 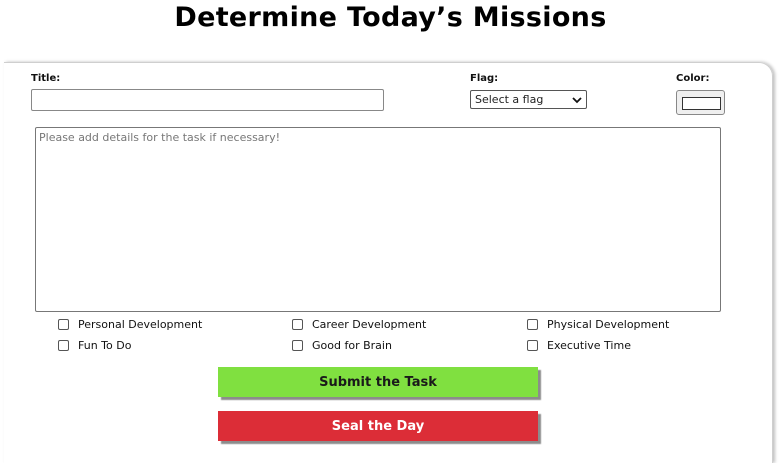 I want to click on checkbox-label: Executive Time, so click(x=589, y=345).